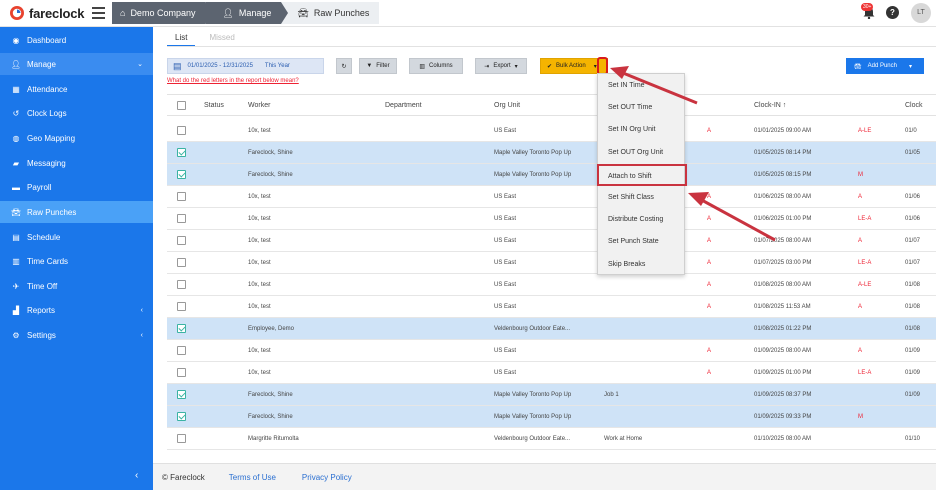 Image resolution: width=936 pixels, height=490 pixels. I want to click on sidebar-item-schedule: ▤ Schedule, so click(76, 237).